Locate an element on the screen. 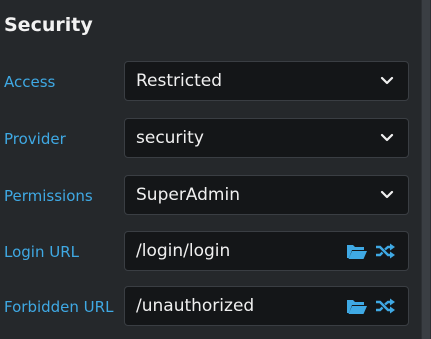  forbidden-url-row: Forbidden URL /unauthorized is located at coordinates (207, 307).